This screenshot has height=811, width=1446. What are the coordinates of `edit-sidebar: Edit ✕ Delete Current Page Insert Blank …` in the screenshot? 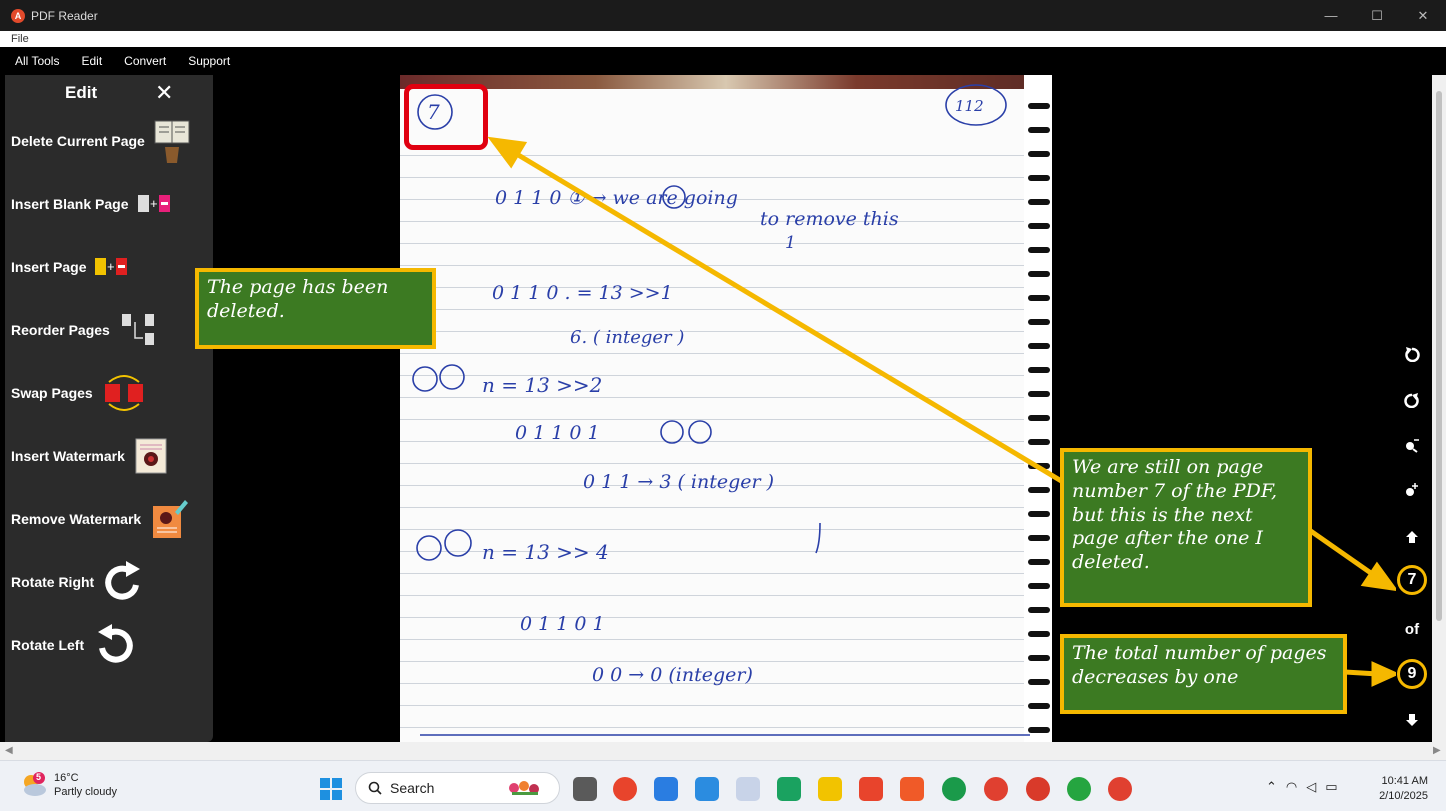 It's located at (109, 408).